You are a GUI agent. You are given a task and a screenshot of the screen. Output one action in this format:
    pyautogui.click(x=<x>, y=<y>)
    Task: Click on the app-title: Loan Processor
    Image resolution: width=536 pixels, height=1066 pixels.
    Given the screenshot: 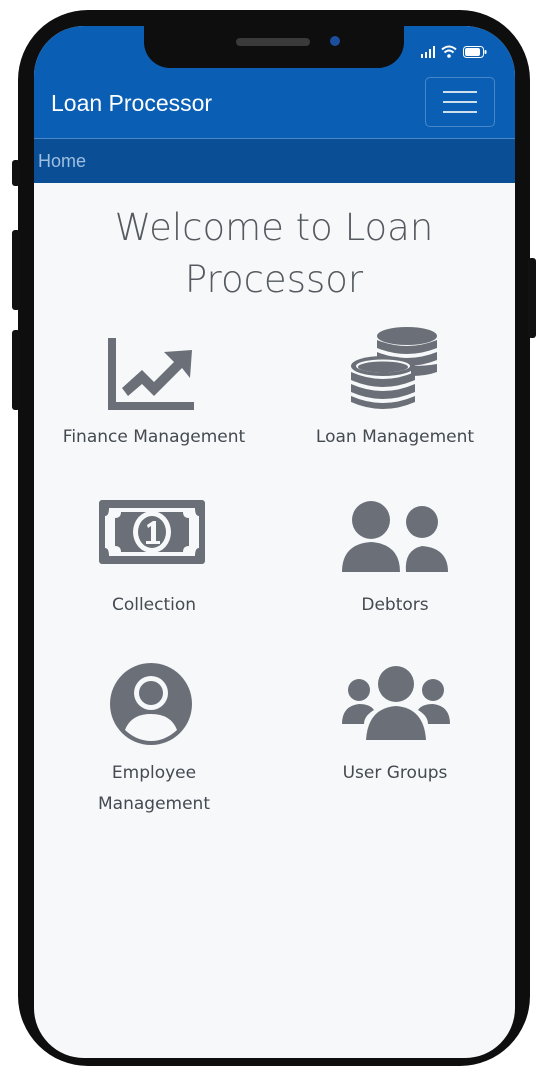 What is the action you would take?
    pyautogui.click(x=131, y=103)
    